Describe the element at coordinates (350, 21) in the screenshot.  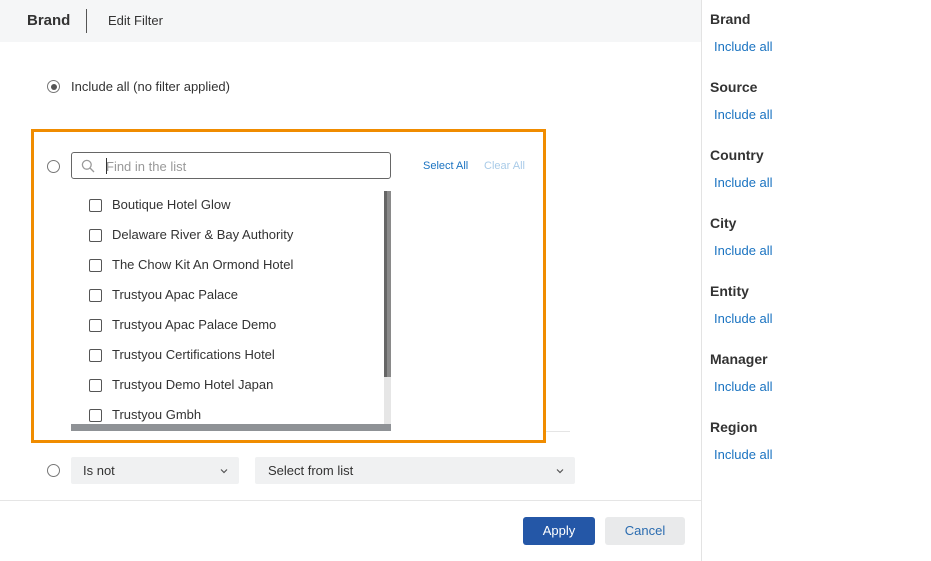
I see `panel-header: Brand Edit Filter` at that location.